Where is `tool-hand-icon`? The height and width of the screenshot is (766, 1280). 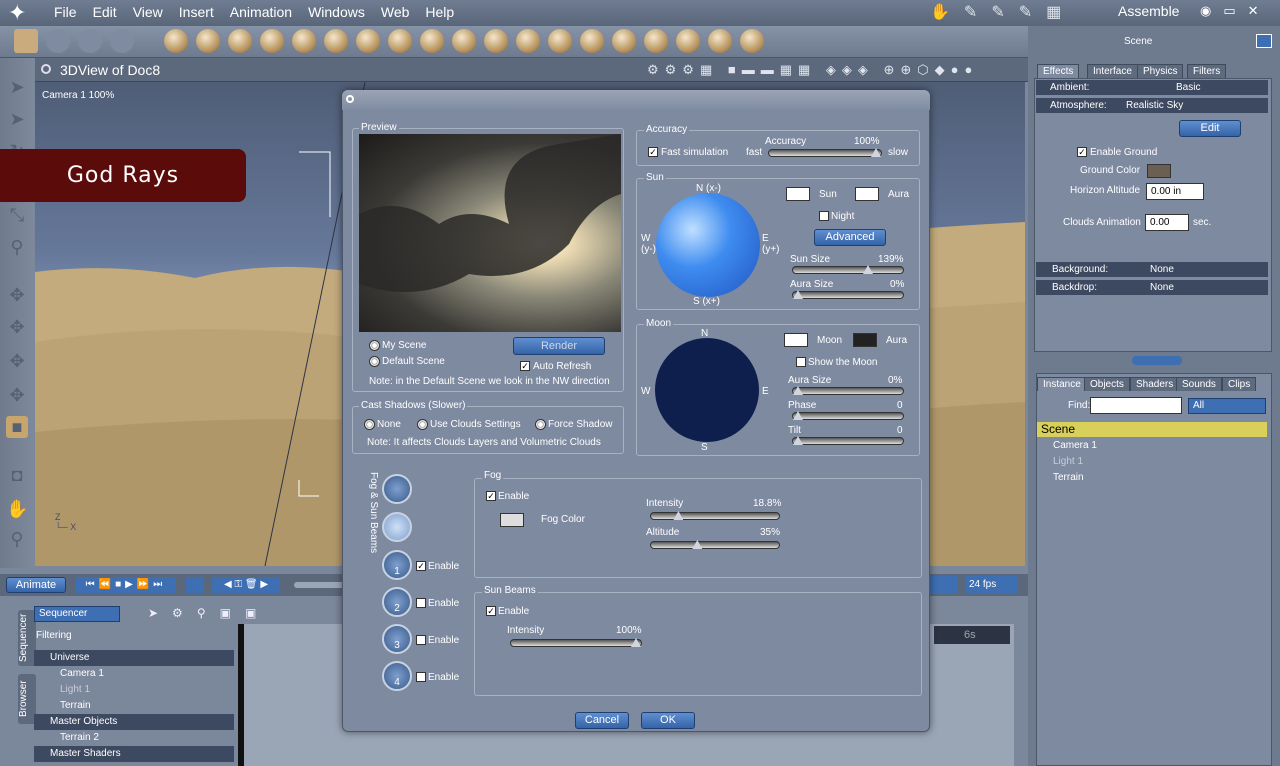
tool-hand-icon is located at coordinates (58, 41).